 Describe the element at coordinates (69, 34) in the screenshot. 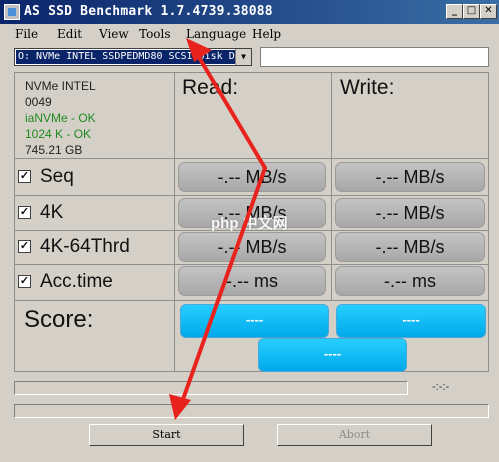

I see `menu-edit: Edit` at that location.